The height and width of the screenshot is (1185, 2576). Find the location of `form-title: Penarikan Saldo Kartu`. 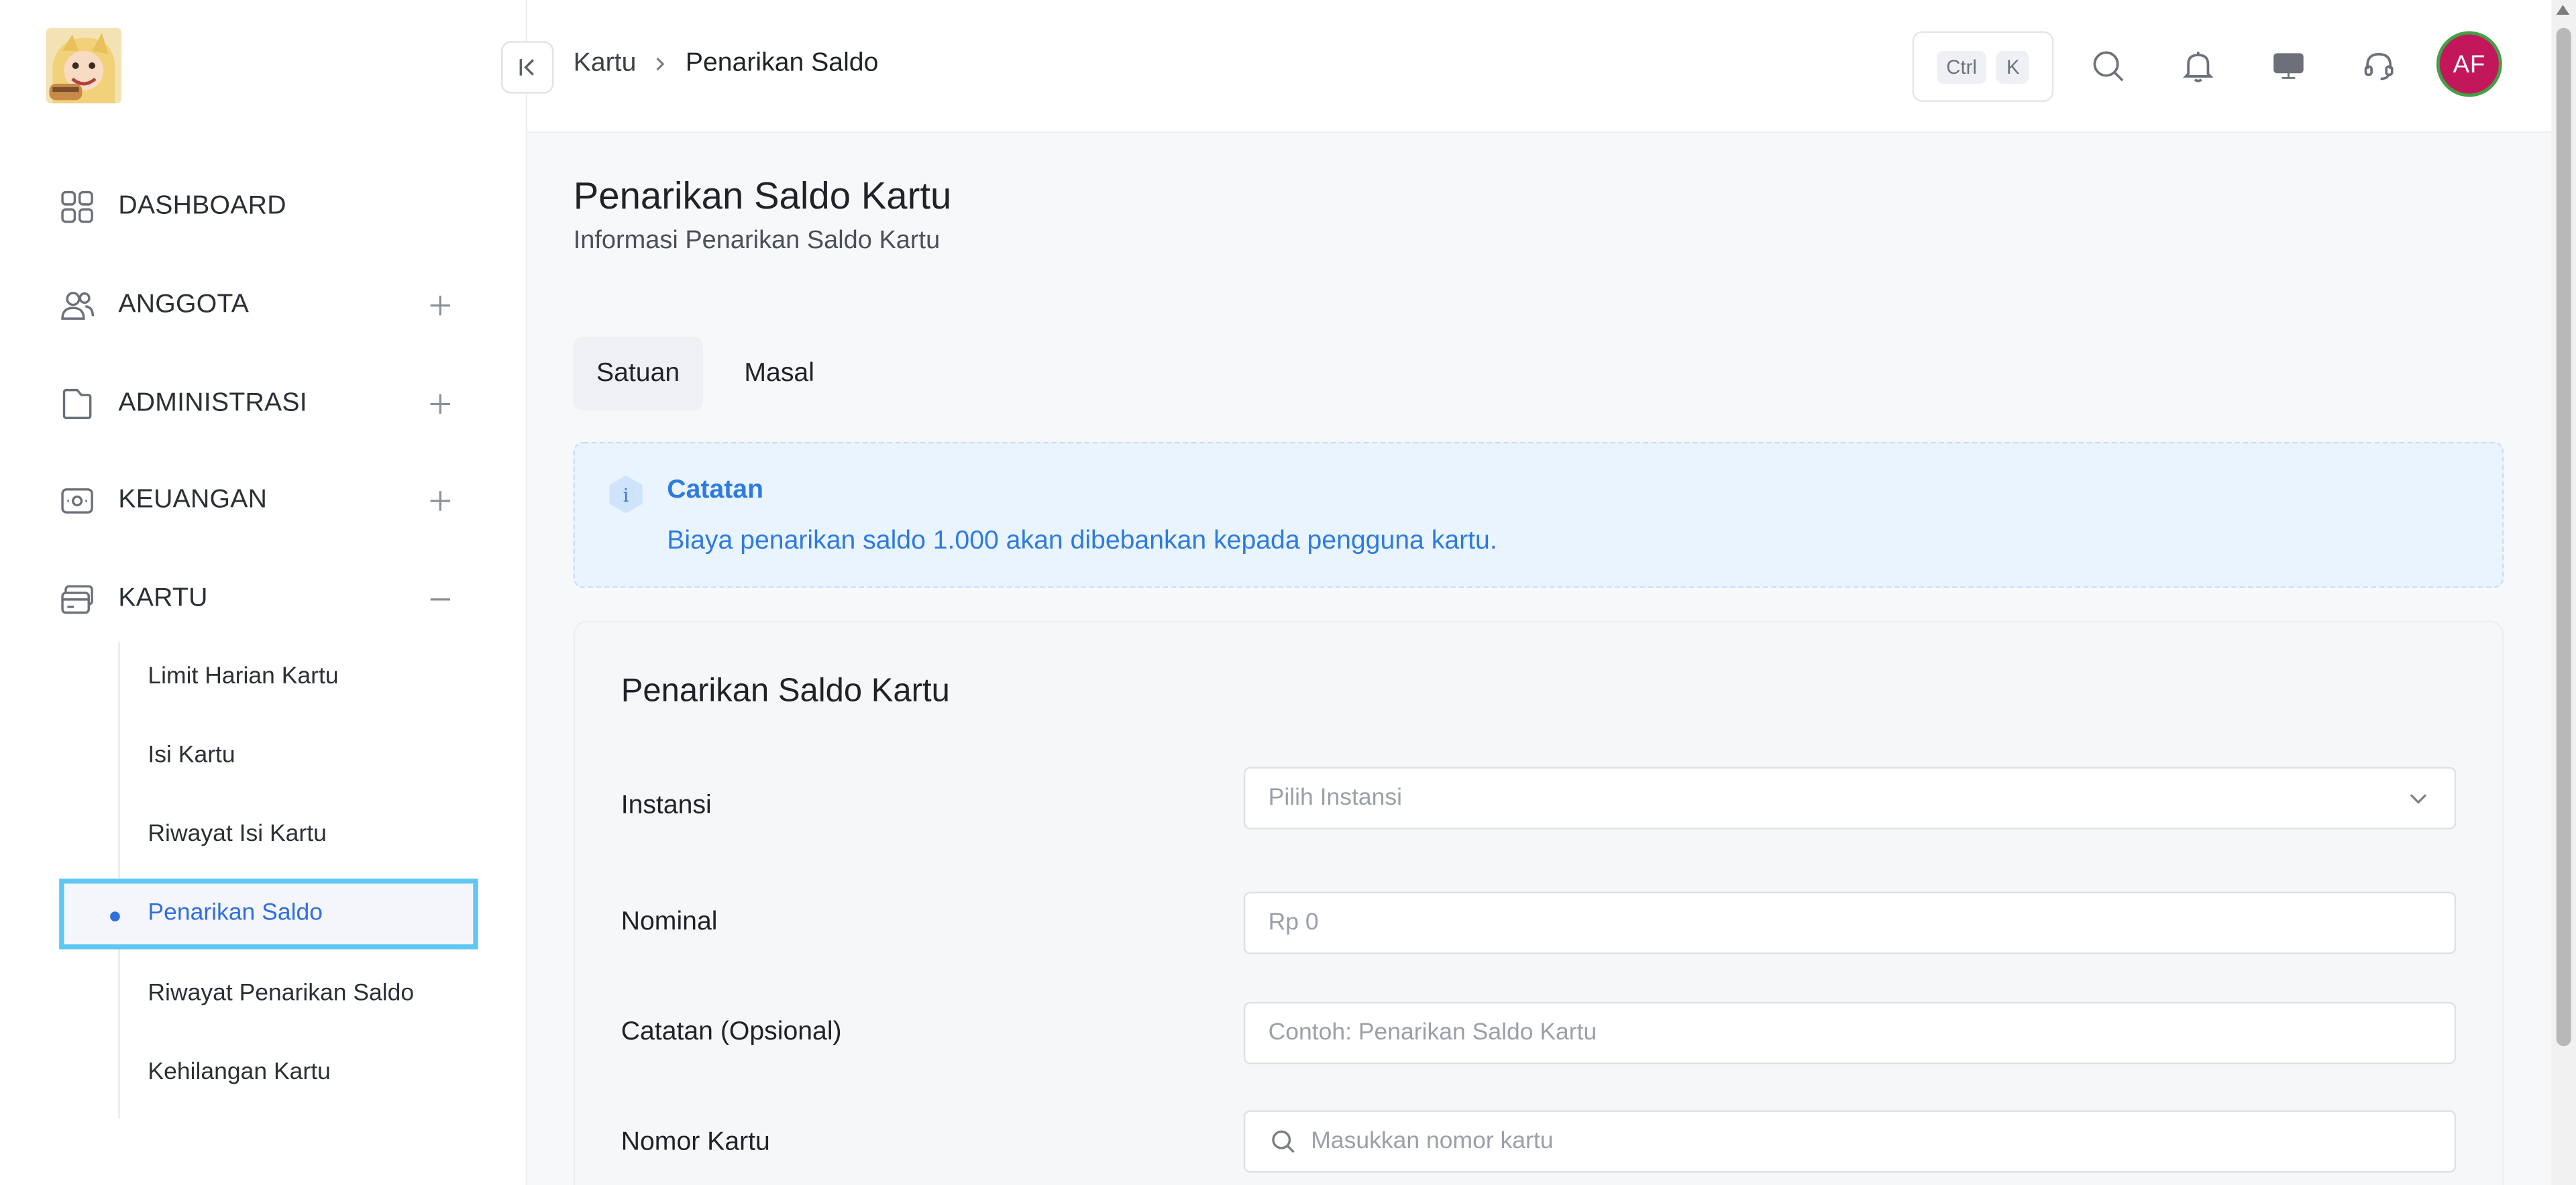

form-title: Penarikan Saldo Kartu is located at coordinates (785, 691).